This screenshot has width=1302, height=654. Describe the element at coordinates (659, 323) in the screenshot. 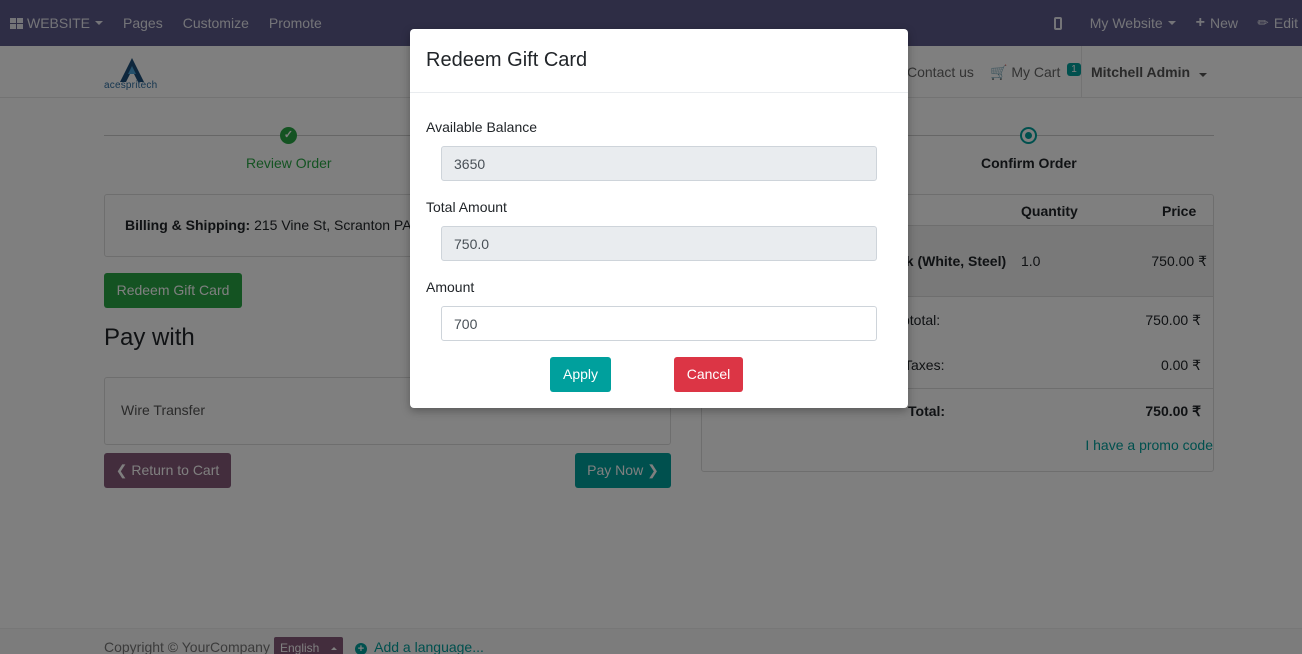

I see `amount-input` at that location.